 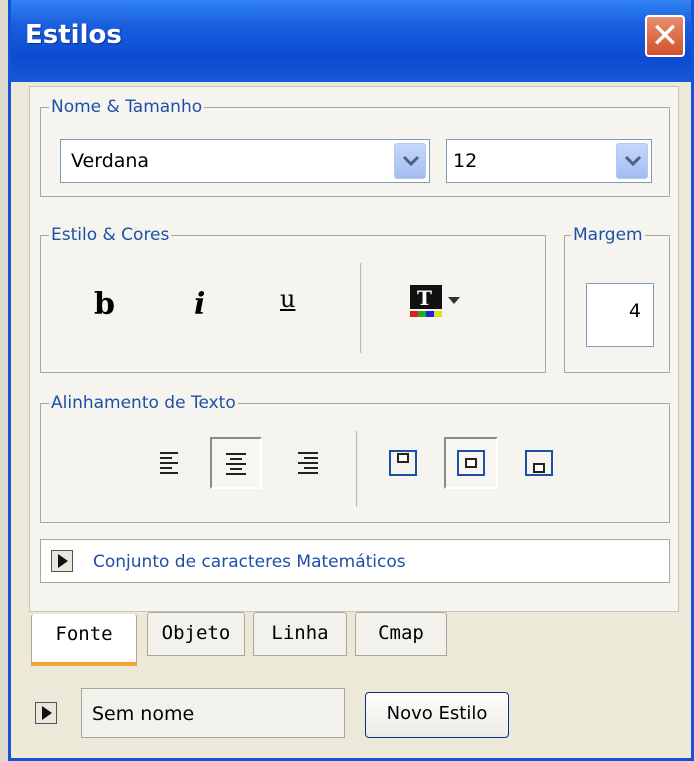 I want to click on bold-button: b, so click(x=104, y=304).